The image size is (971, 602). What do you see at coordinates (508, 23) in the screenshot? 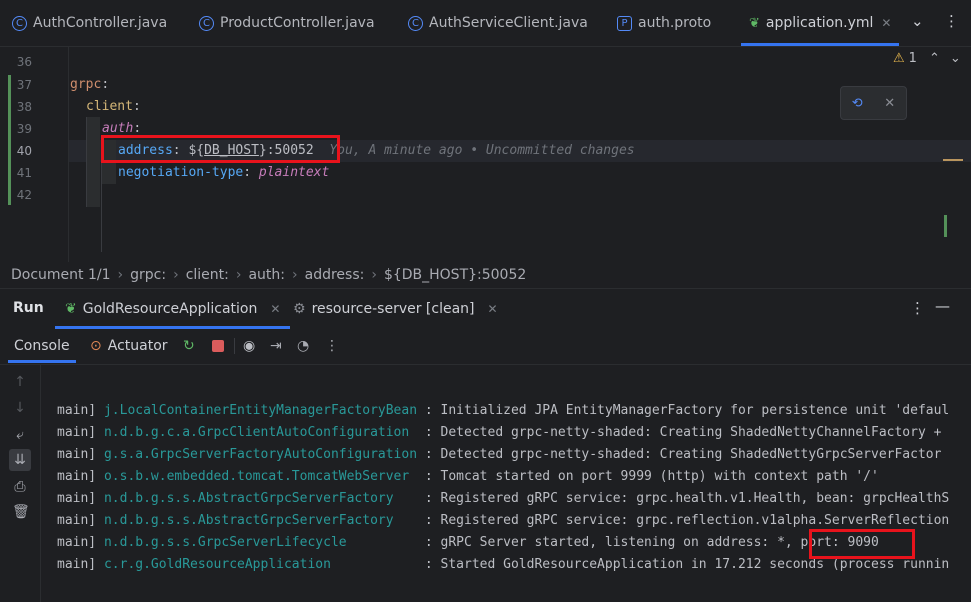
I see `tab-label: AuthServiceClient.java` at bounding box center [508, 23].